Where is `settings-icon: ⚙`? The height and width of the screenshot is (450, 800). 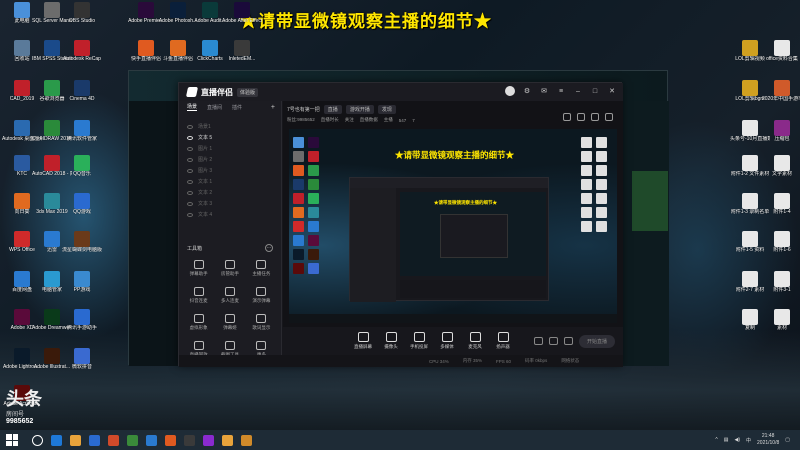
settings-icon: ⚙ is located at coordinates (527, 91).